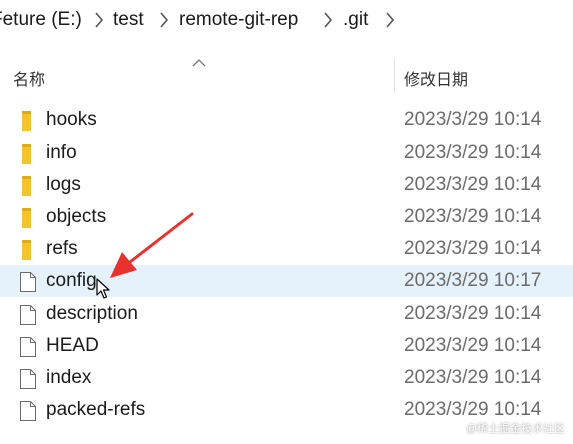  What do you see at coordinates (515, 429) in the screenshot?
I see `watermark: @稀土掘金技术社区` at bounding box center [515, 429].